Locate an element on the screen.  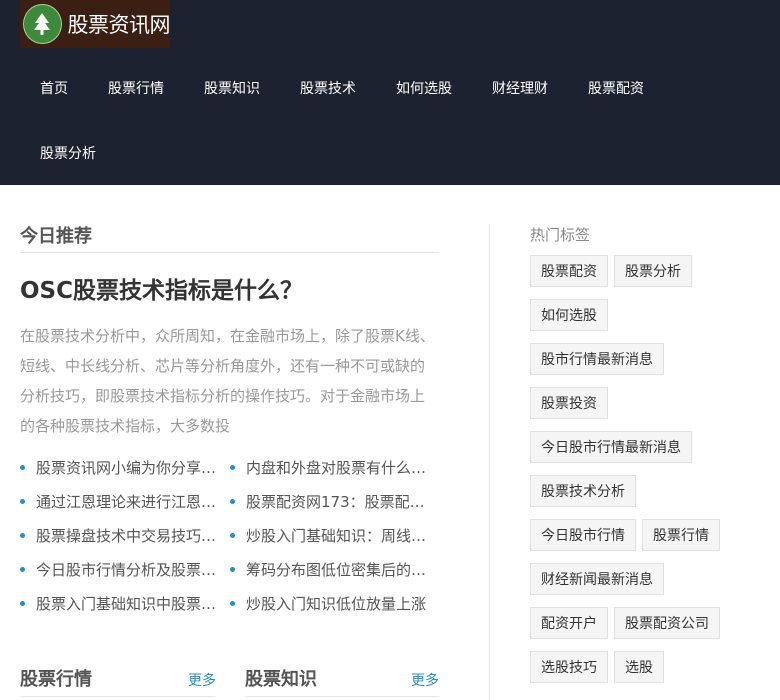
nav-item-finance: 财经理财 is located at coordinates (520, 88).